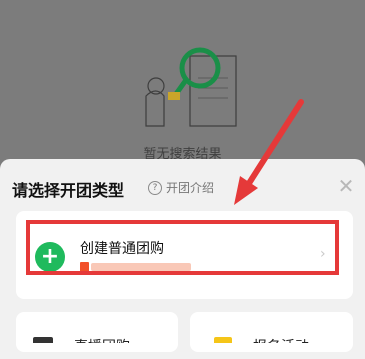 The image size is (365, 359). I want to click on live-group-buy-card, so click(97, 332).